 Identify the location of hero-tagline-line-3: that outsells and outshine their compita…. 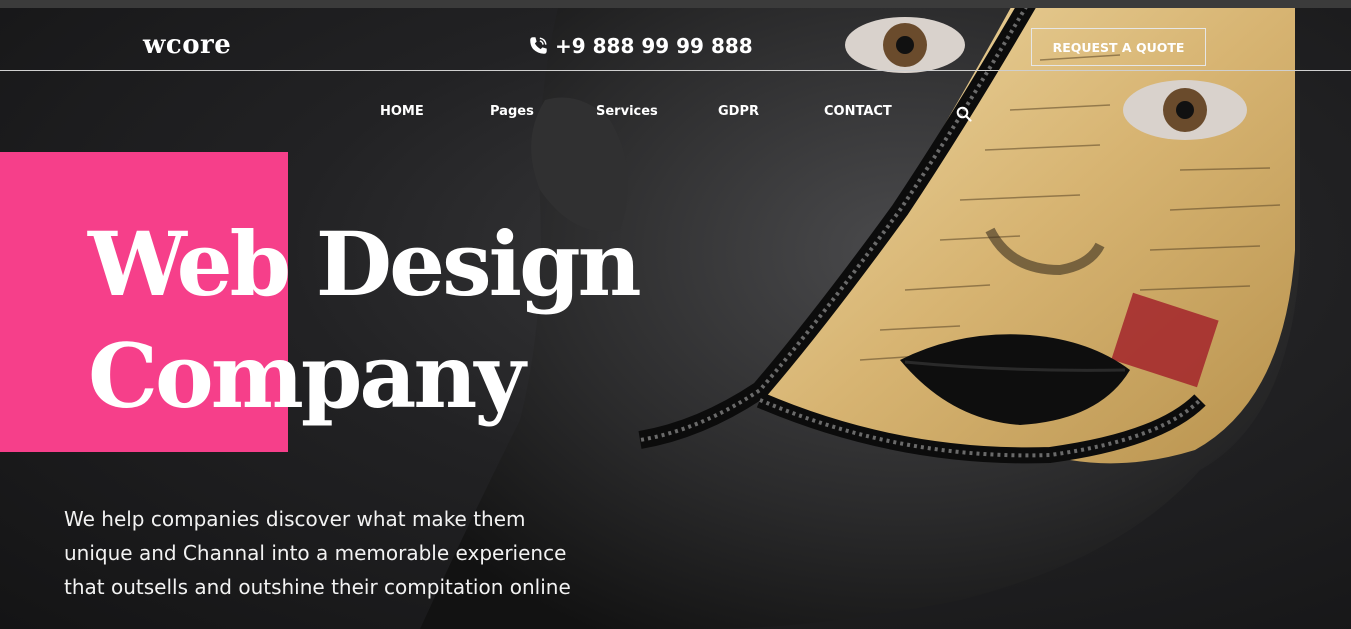
(317, 587).